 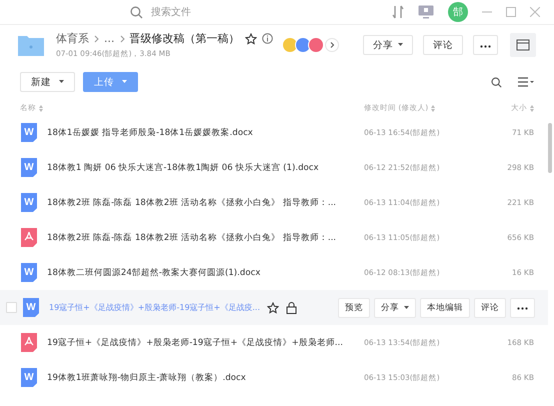 What do you see at coordinates (398, 12) in the screenshot?
I see `transfer-icon` at bounding box center [398, 12].